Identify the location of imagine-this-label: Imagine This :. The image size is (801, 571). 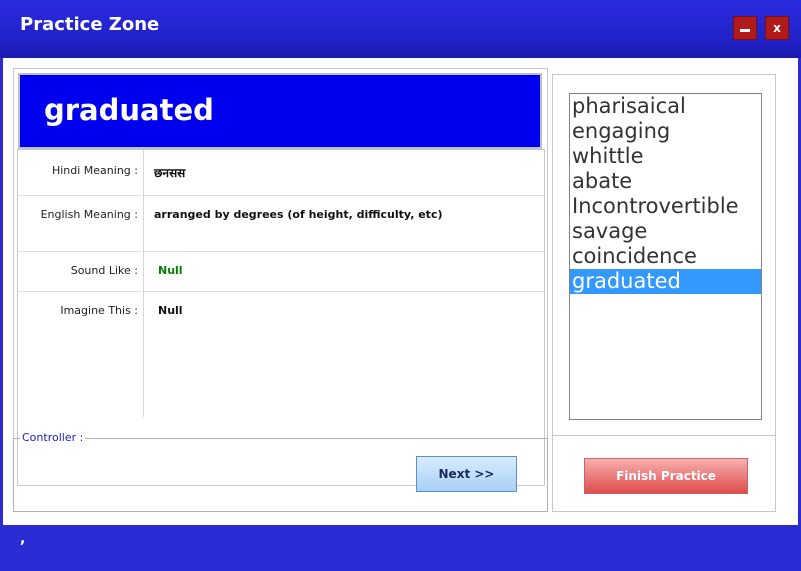
(99, 310).